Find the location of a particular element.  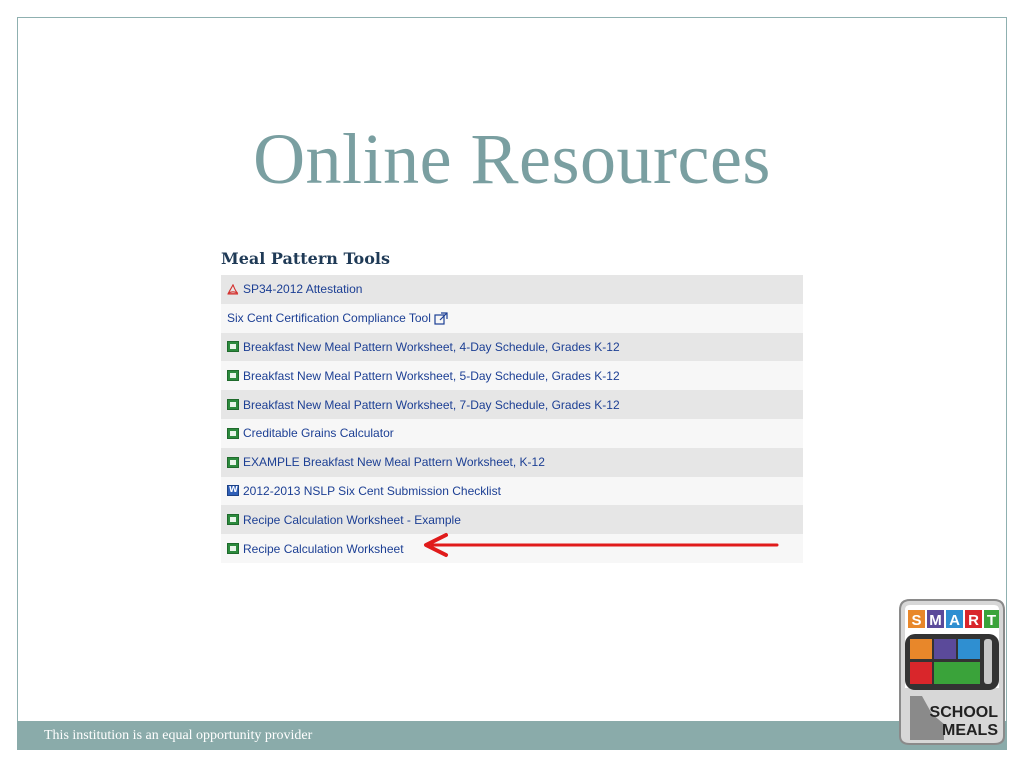

external-link-icon is located at coordinates (441, 318).